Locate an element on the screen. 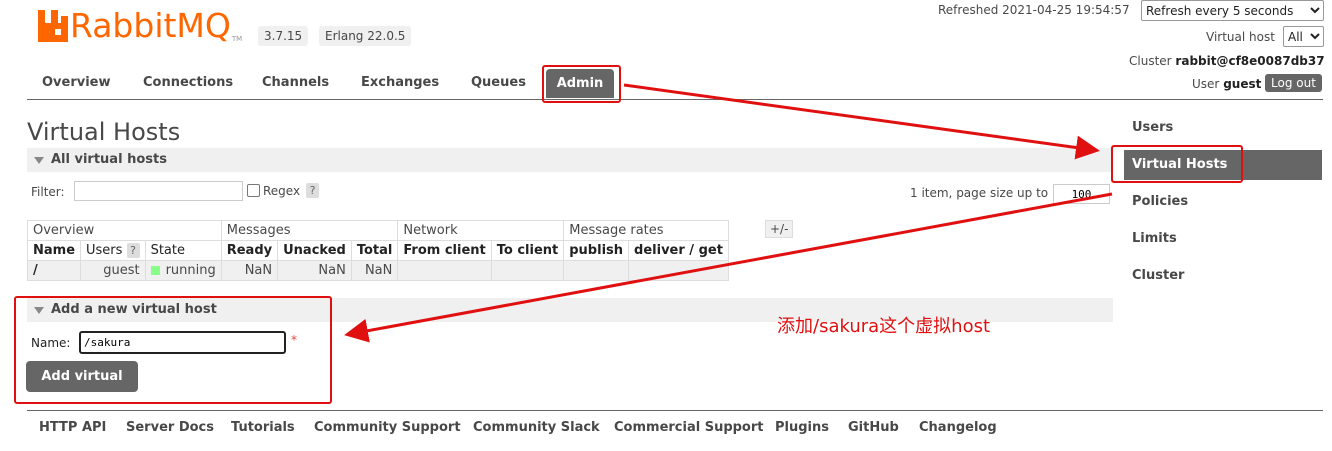  footer-link-http-api: HTTP API is located at coordinates (72, 427).